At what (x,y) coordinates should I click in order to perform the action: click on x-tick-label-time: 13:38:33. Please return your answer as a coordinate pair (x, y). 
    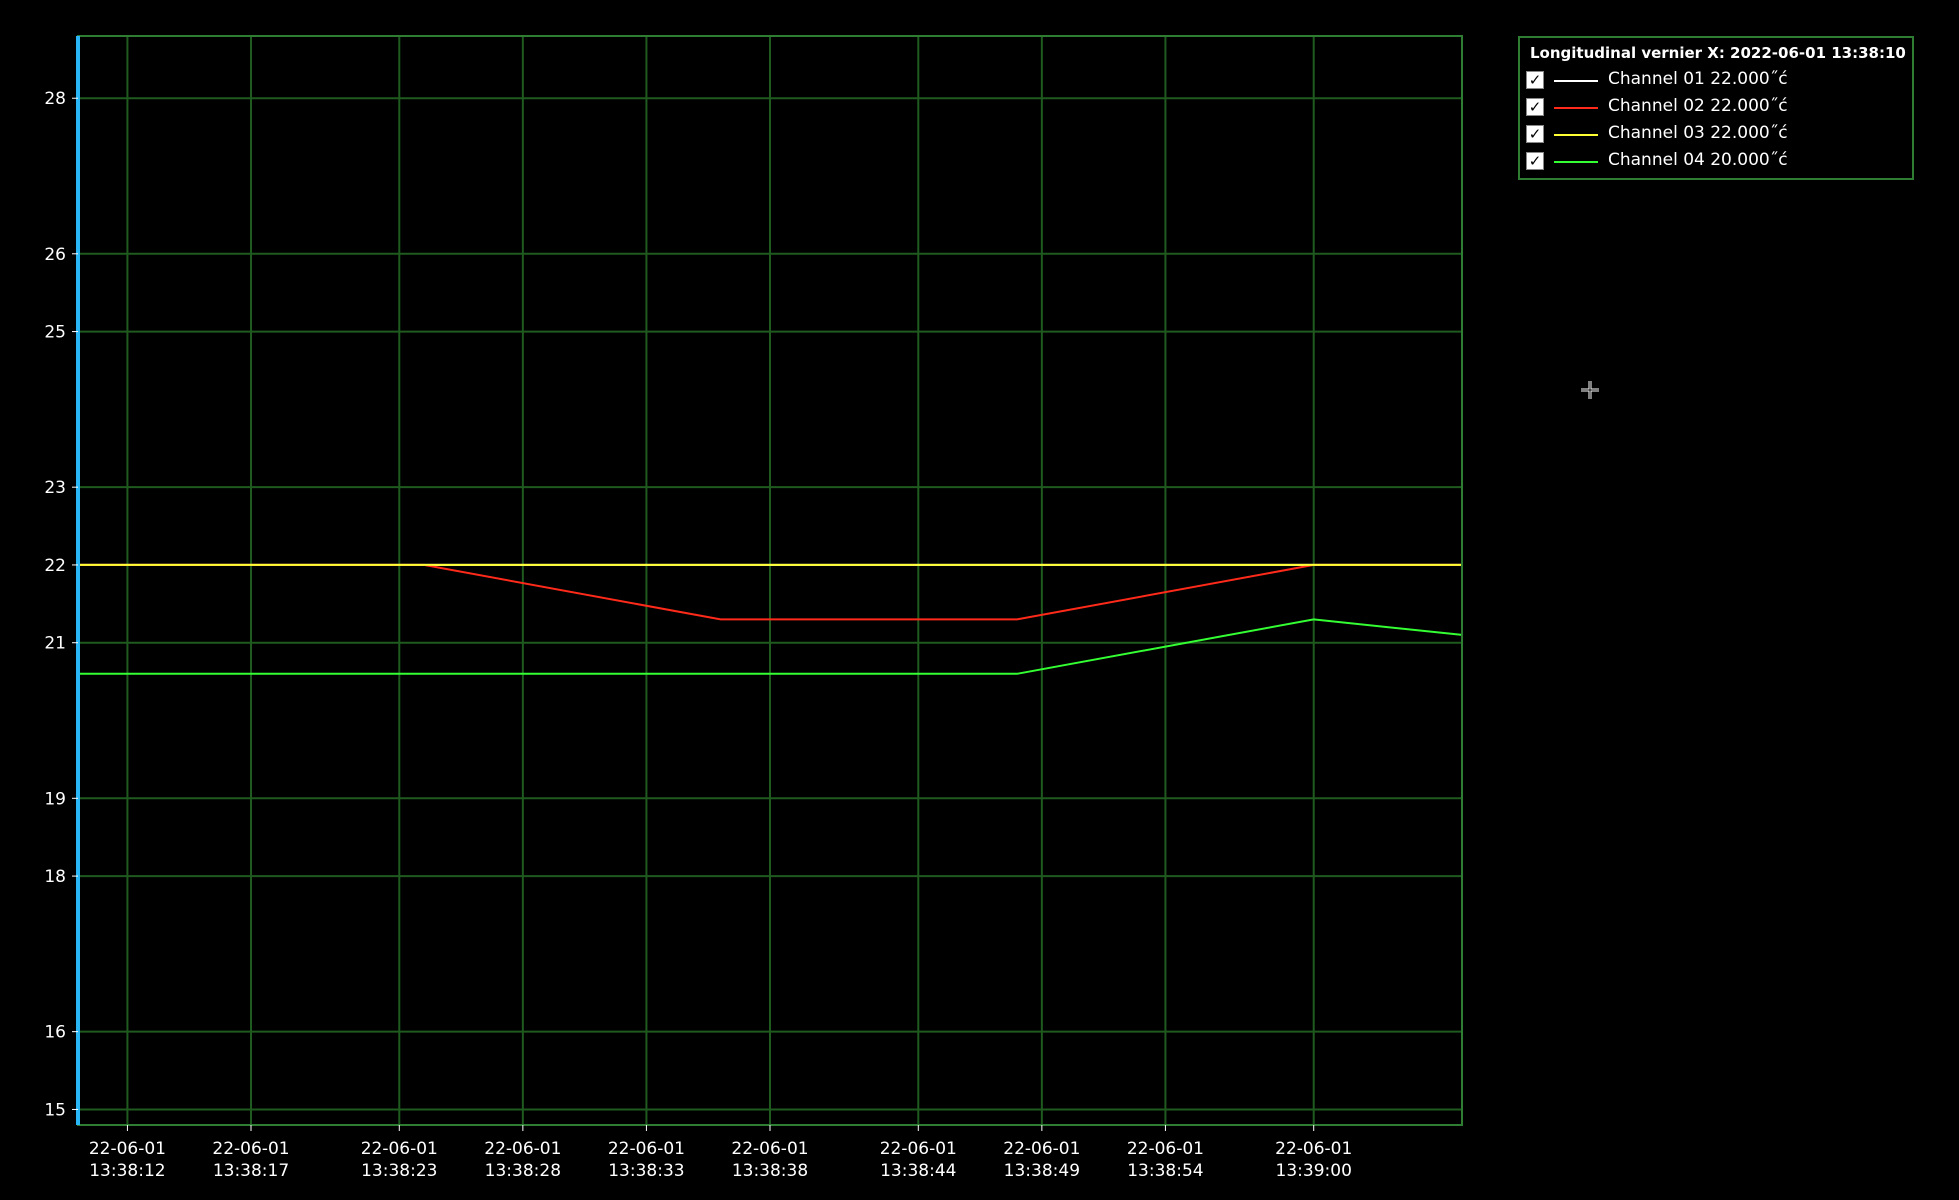
    Looking at the image, I should click on (646, 1171).